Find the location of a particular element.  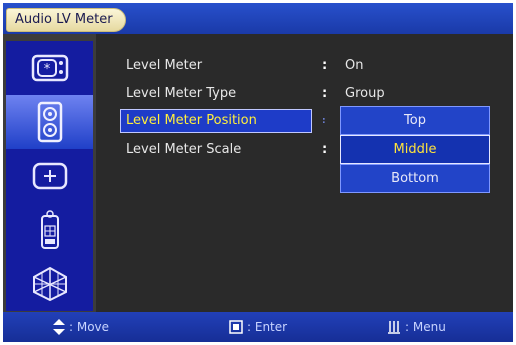

enter-hint-label: : Enter is located at coordinates (267, 327).